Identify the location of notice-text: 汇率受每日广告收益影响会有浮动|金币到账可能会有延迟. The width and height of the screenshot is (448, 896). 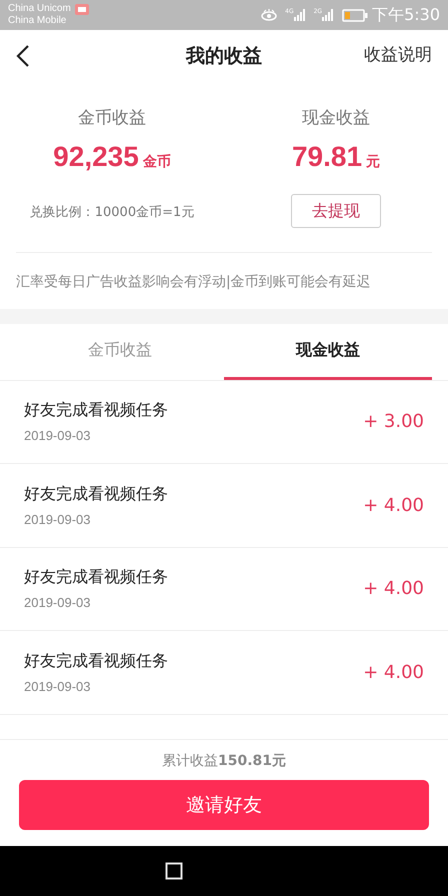
(193, 282).